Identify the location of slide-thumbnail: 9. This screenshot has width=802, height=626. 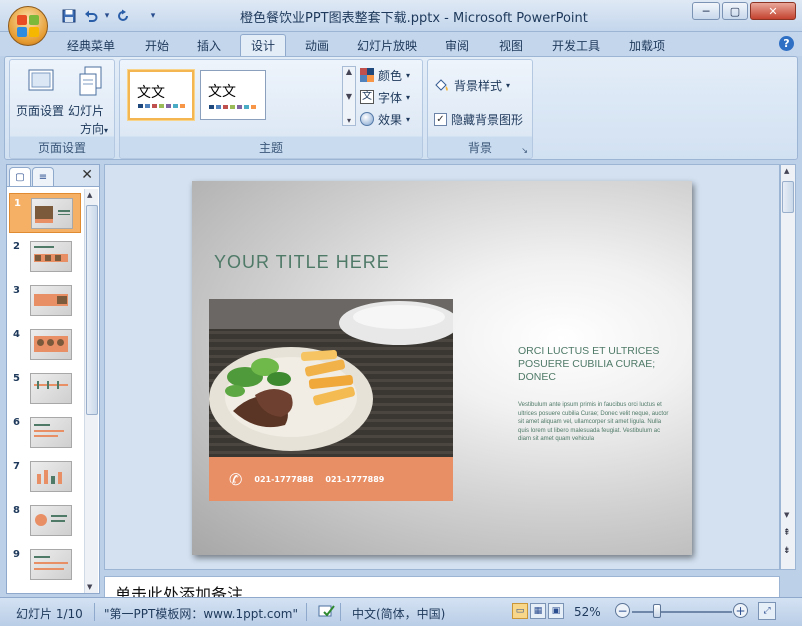
(45, 565).